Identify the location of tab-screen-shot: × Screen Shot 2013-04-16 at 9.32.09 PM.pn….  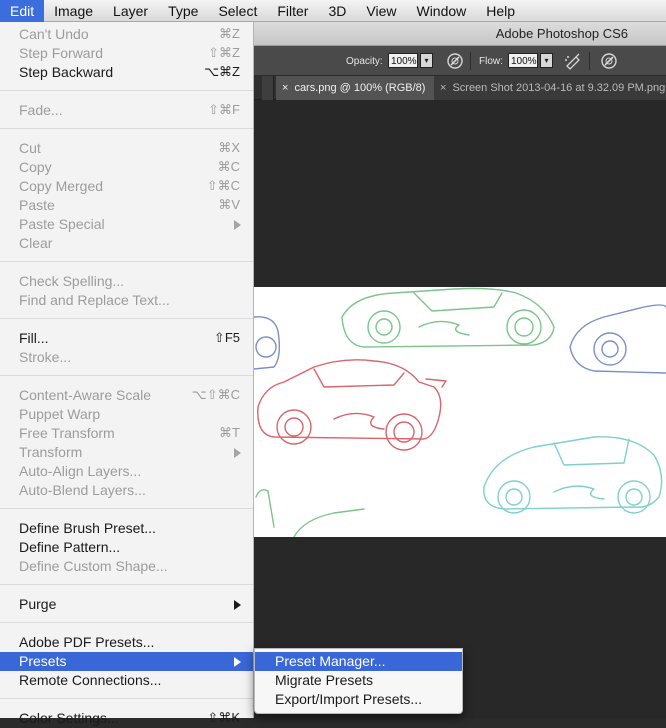
(550, 88).